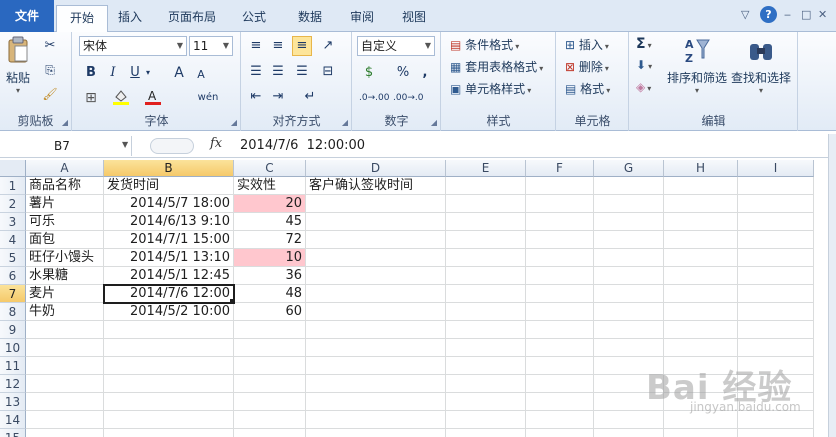  What do you see at coordinates (148, 73) in the screenshot?
I see `underline-dropdown-icon: ▾` at bounding box center [148, 73].